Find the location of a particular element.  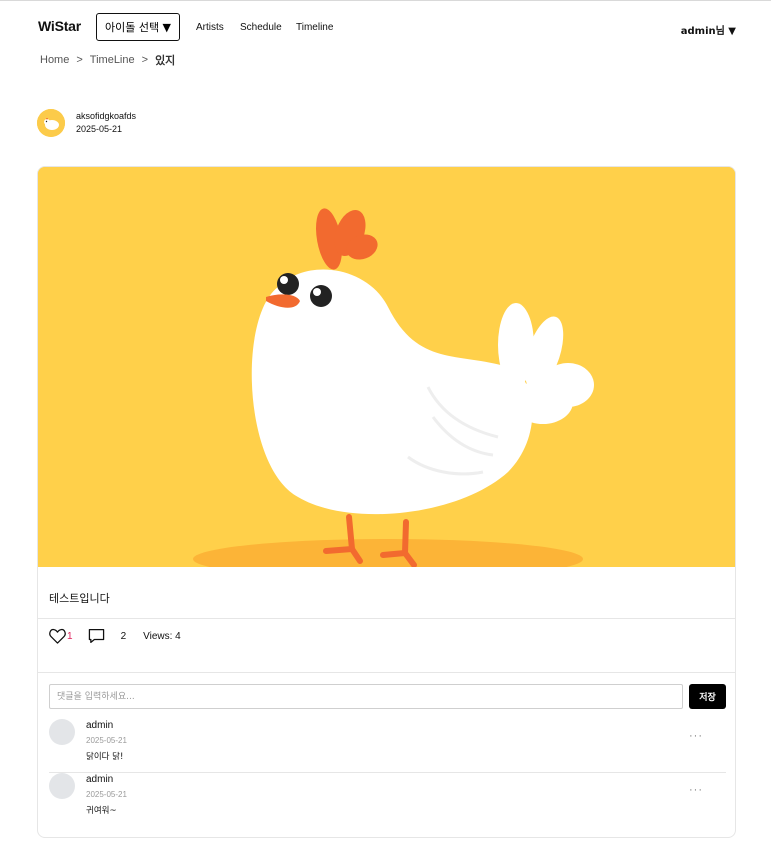

post-author: aksofidgkoafds 2025-05-21 is located at coordinates (86, 123).